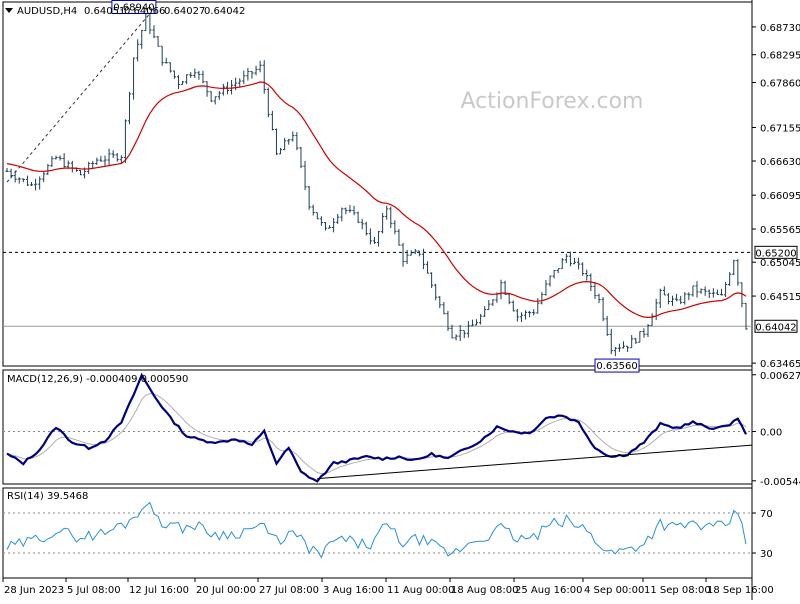 This screenshot has width=800, height=604. What do you see at coordinates (780, 56) in the screenshot?
I see `price-ytick-label: 0.68295` at bounding box center [780, 56].